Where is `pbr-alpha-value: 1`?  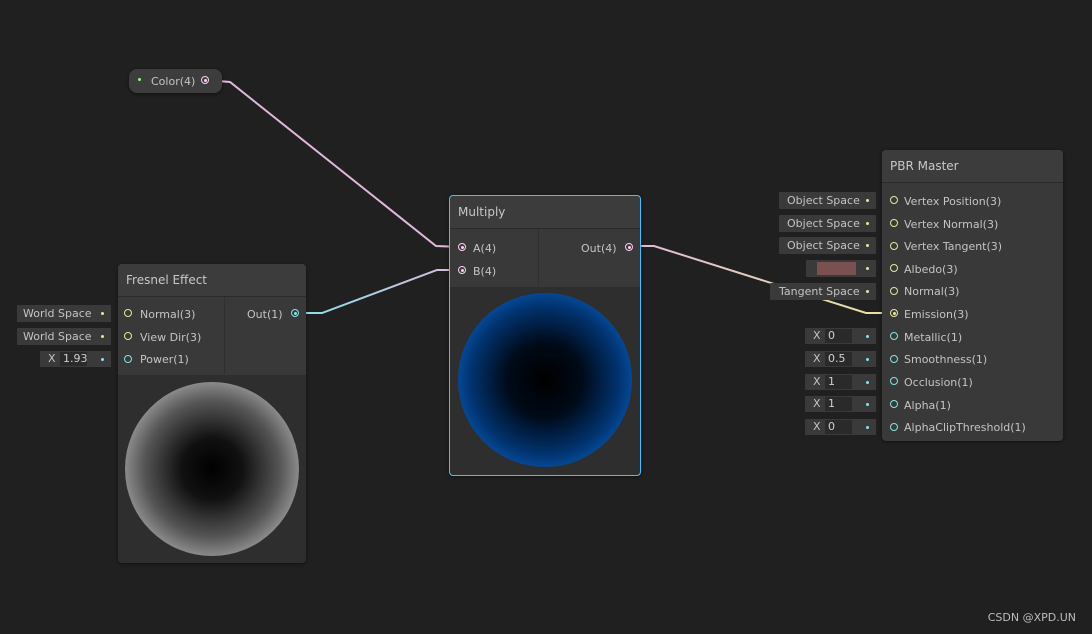 pbr-alpha-value: 1 is located at coordinates (838, 404).